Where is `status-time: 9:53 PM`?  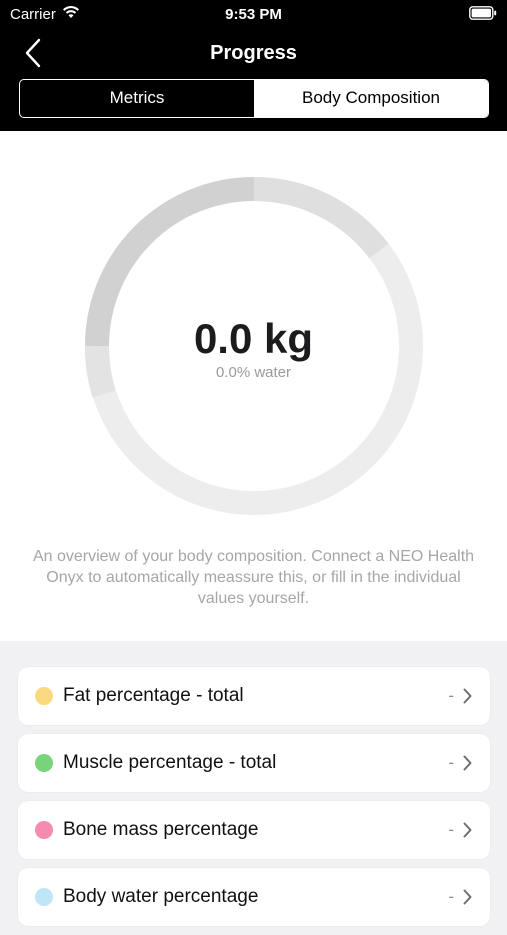 status-time: 9:53 PM is located at coordinates (253, 14).